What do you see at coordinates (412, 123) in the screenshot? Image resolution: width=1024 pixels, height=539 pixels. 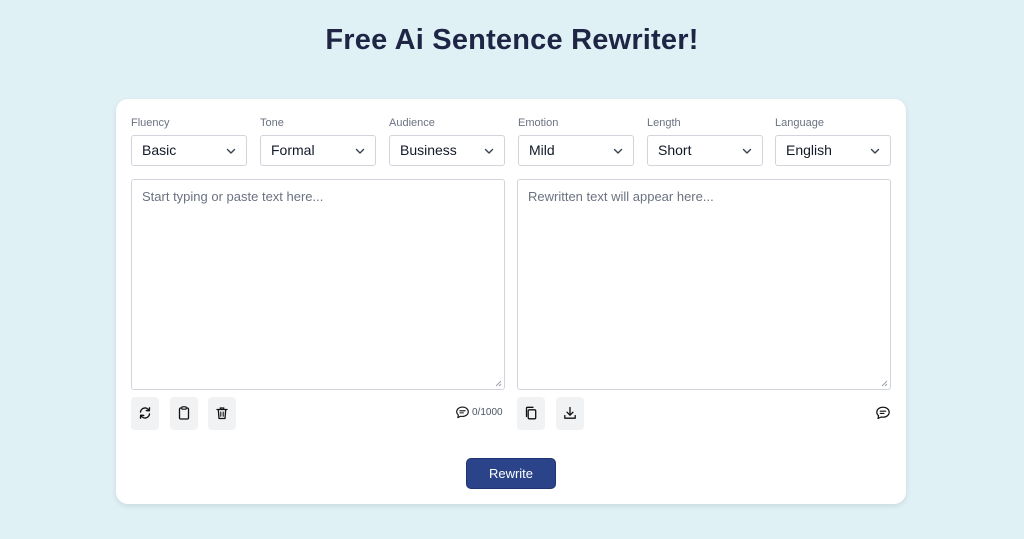 I see `audience-label: Audience` at bounding box center [412, 123].